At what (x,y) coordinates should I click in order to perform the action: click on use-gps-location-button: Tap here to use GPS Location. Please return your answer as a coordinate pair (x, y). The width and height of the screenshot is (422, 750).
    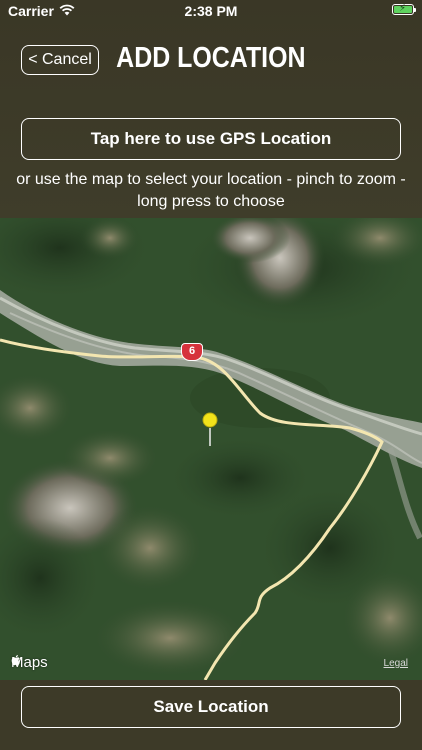
    Looking at the image, I should click on (211, 139).